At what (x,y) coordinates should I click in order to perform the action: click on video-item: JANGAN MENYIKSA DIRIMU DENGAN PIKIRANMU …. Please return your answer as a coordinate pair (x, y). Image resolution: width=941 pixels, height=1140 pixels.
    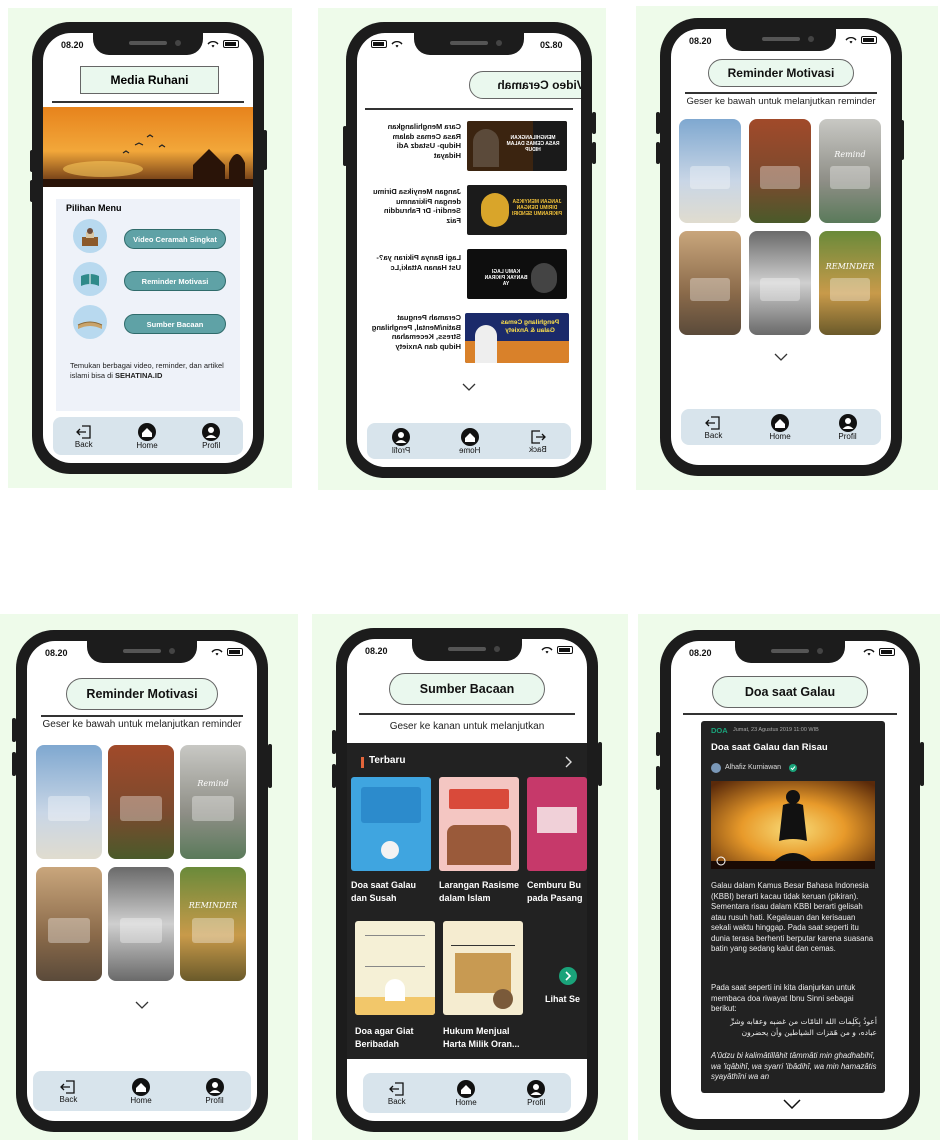
    Looking at the image, I should click on (469, 214).